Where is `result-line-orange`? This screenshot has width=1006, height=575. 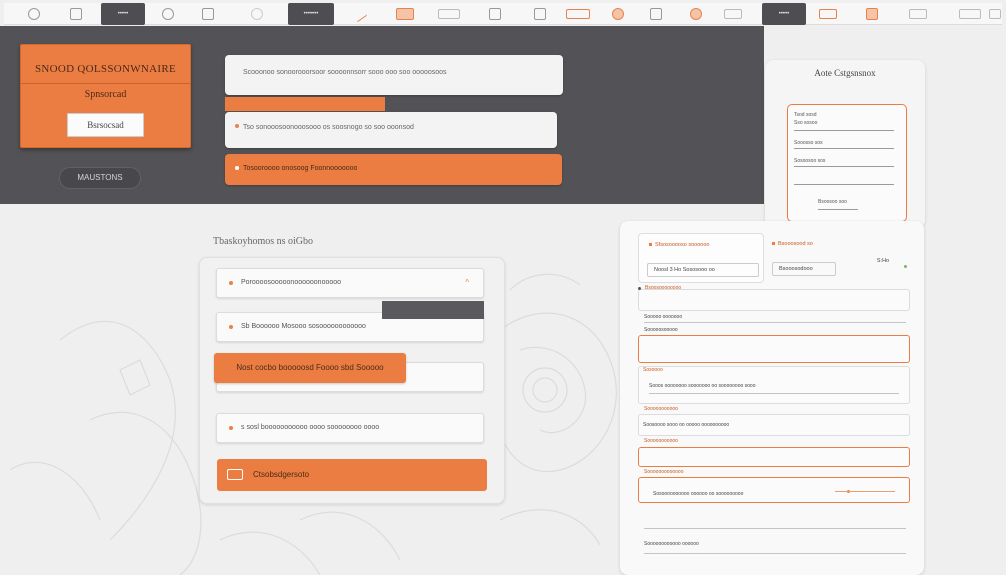 result-line-orange is located at coordinates (865, 491).